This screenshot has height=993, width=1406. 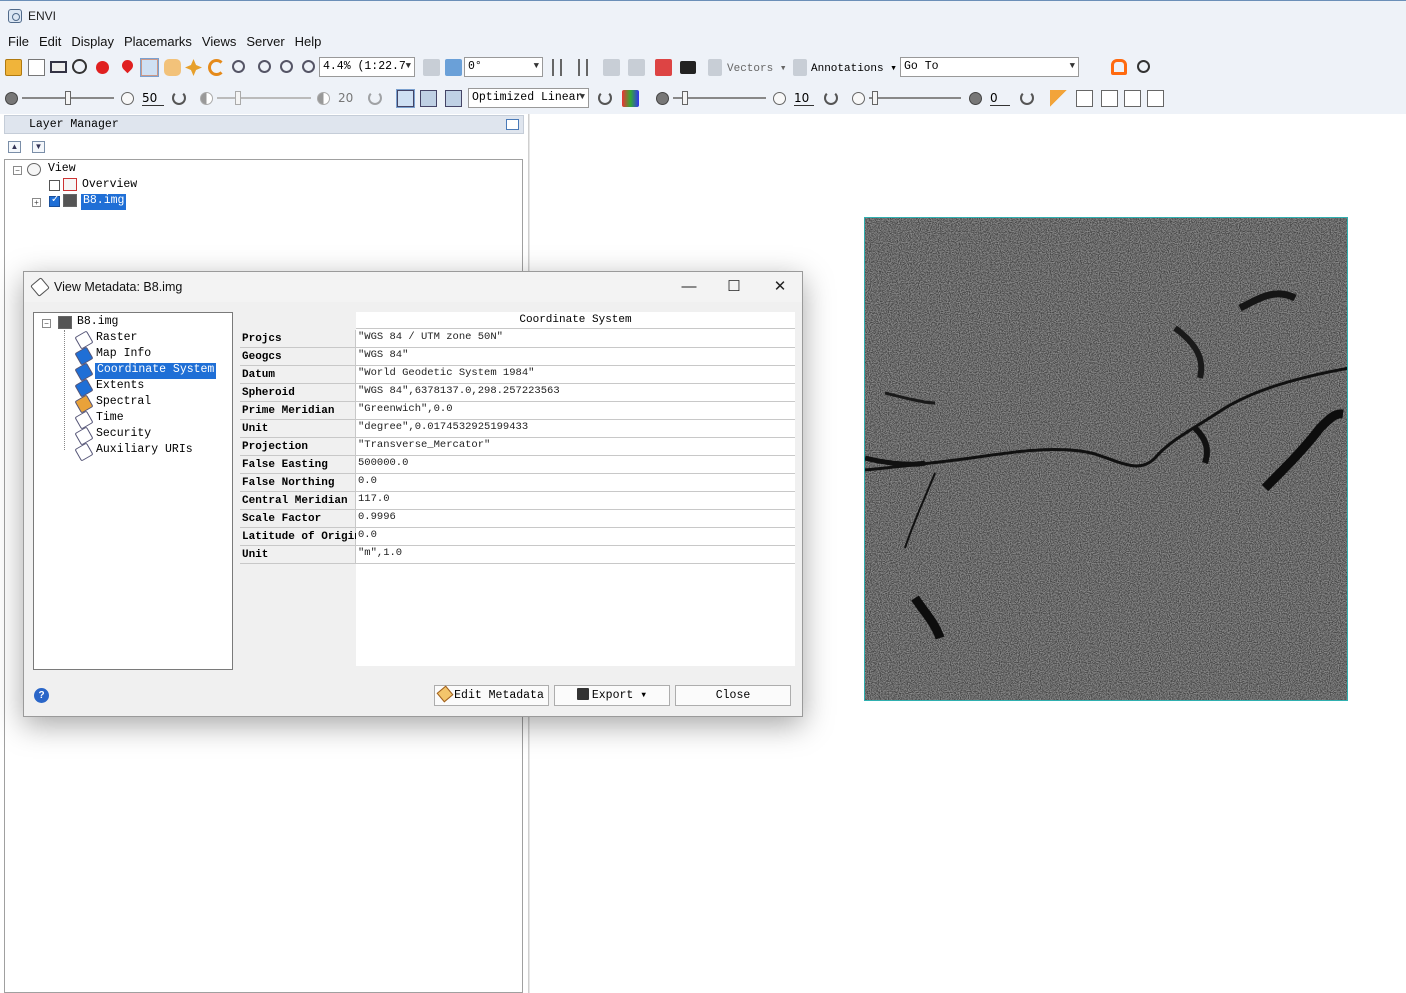 I want to click on metadata-row: Central Meridian 117.0, so click(x=517, y=501).